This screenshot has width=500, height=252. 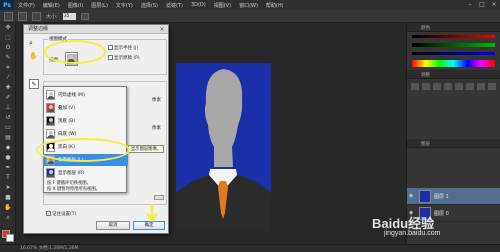 What do you see at coordinates (8, 28) in the screenshot?
I see `move-tool-icon: ✥` at bounding box center [8, 28].